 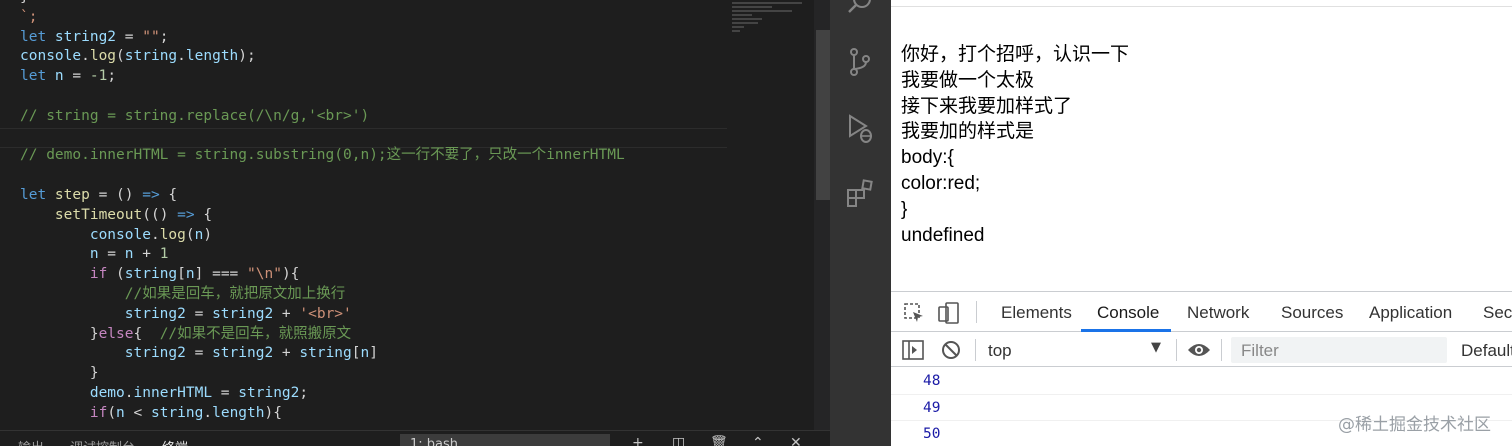 I want to click on sidebar-toggle-icon, so click(x=913, y=350).